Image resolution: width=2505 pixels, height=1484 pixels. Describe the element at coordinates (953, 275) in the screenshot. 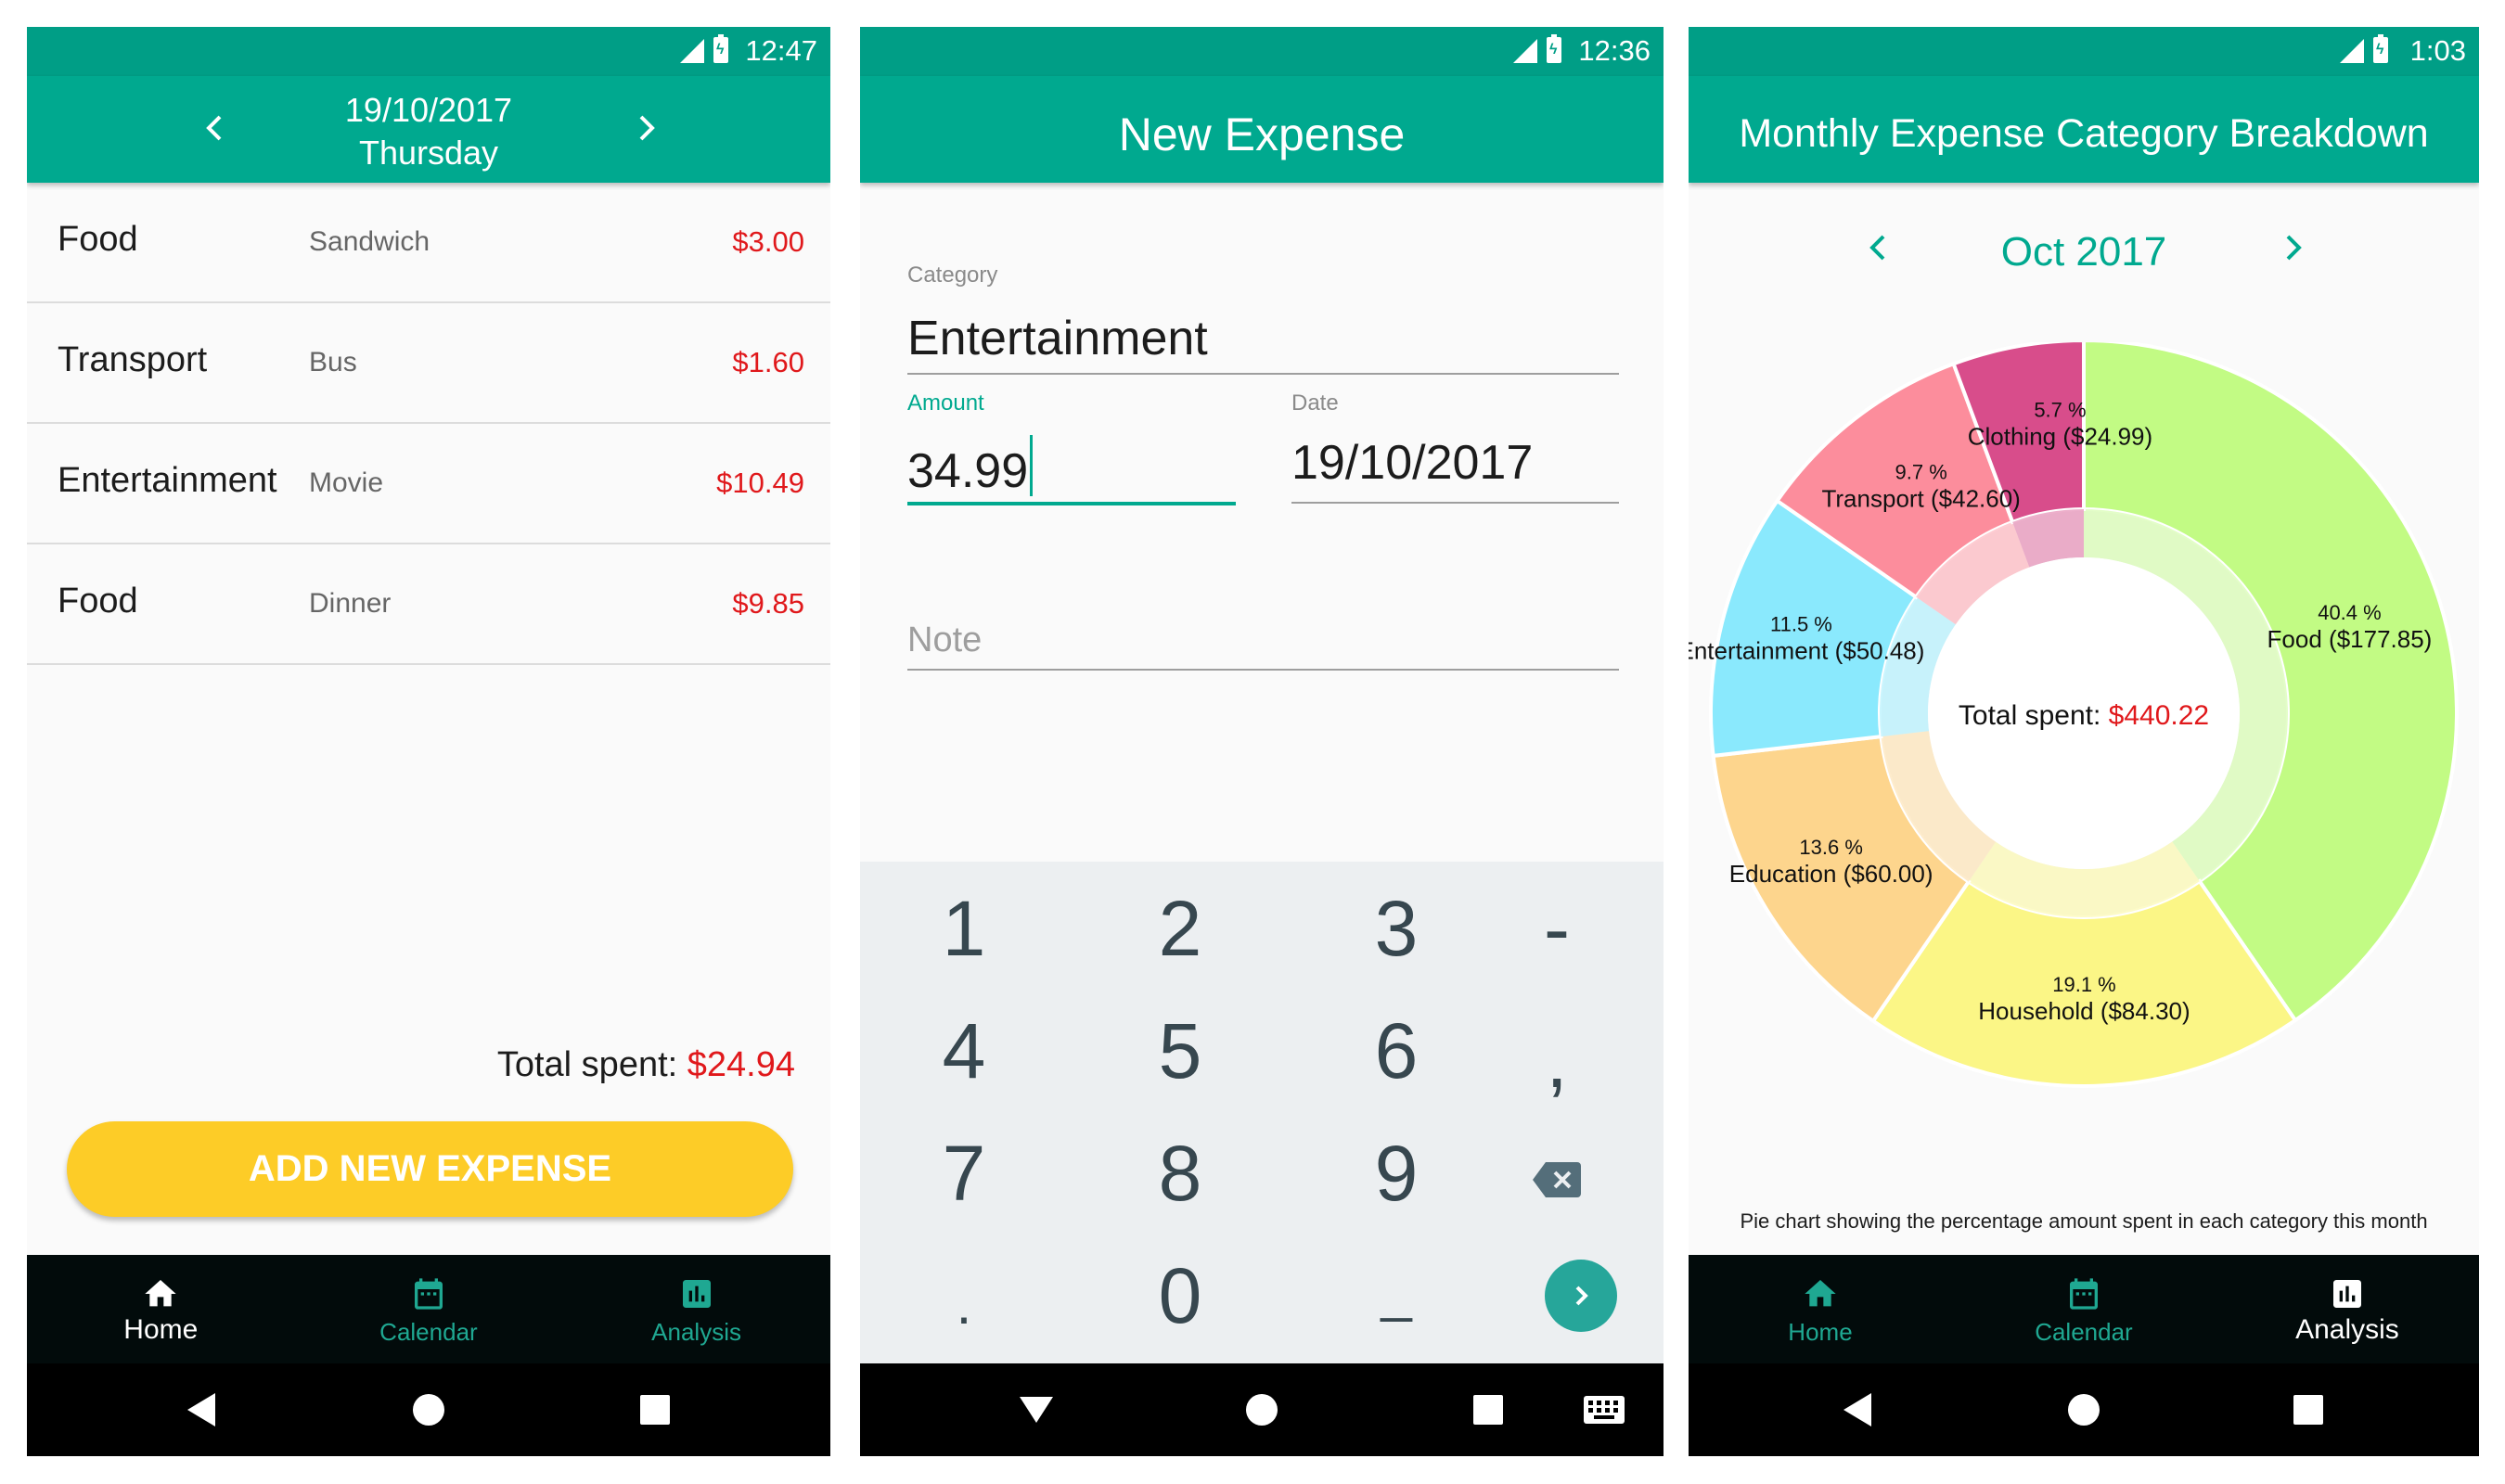

I see `category-label: Category` at that location.